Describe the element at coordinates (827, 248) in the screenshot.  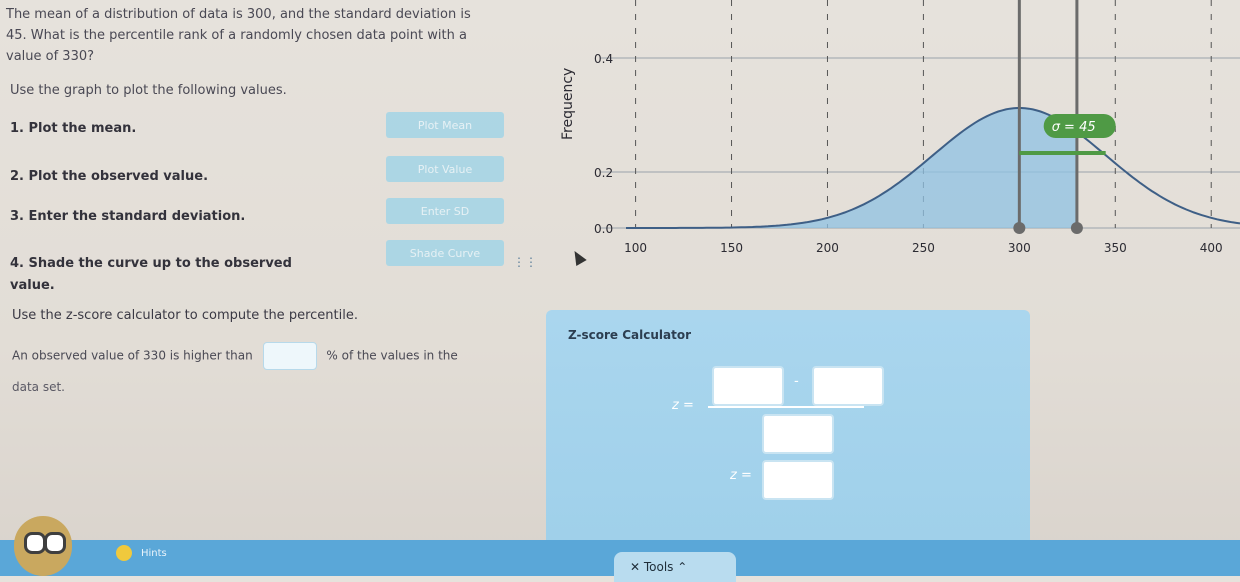
I see `x-tick-label: 200` at that location.